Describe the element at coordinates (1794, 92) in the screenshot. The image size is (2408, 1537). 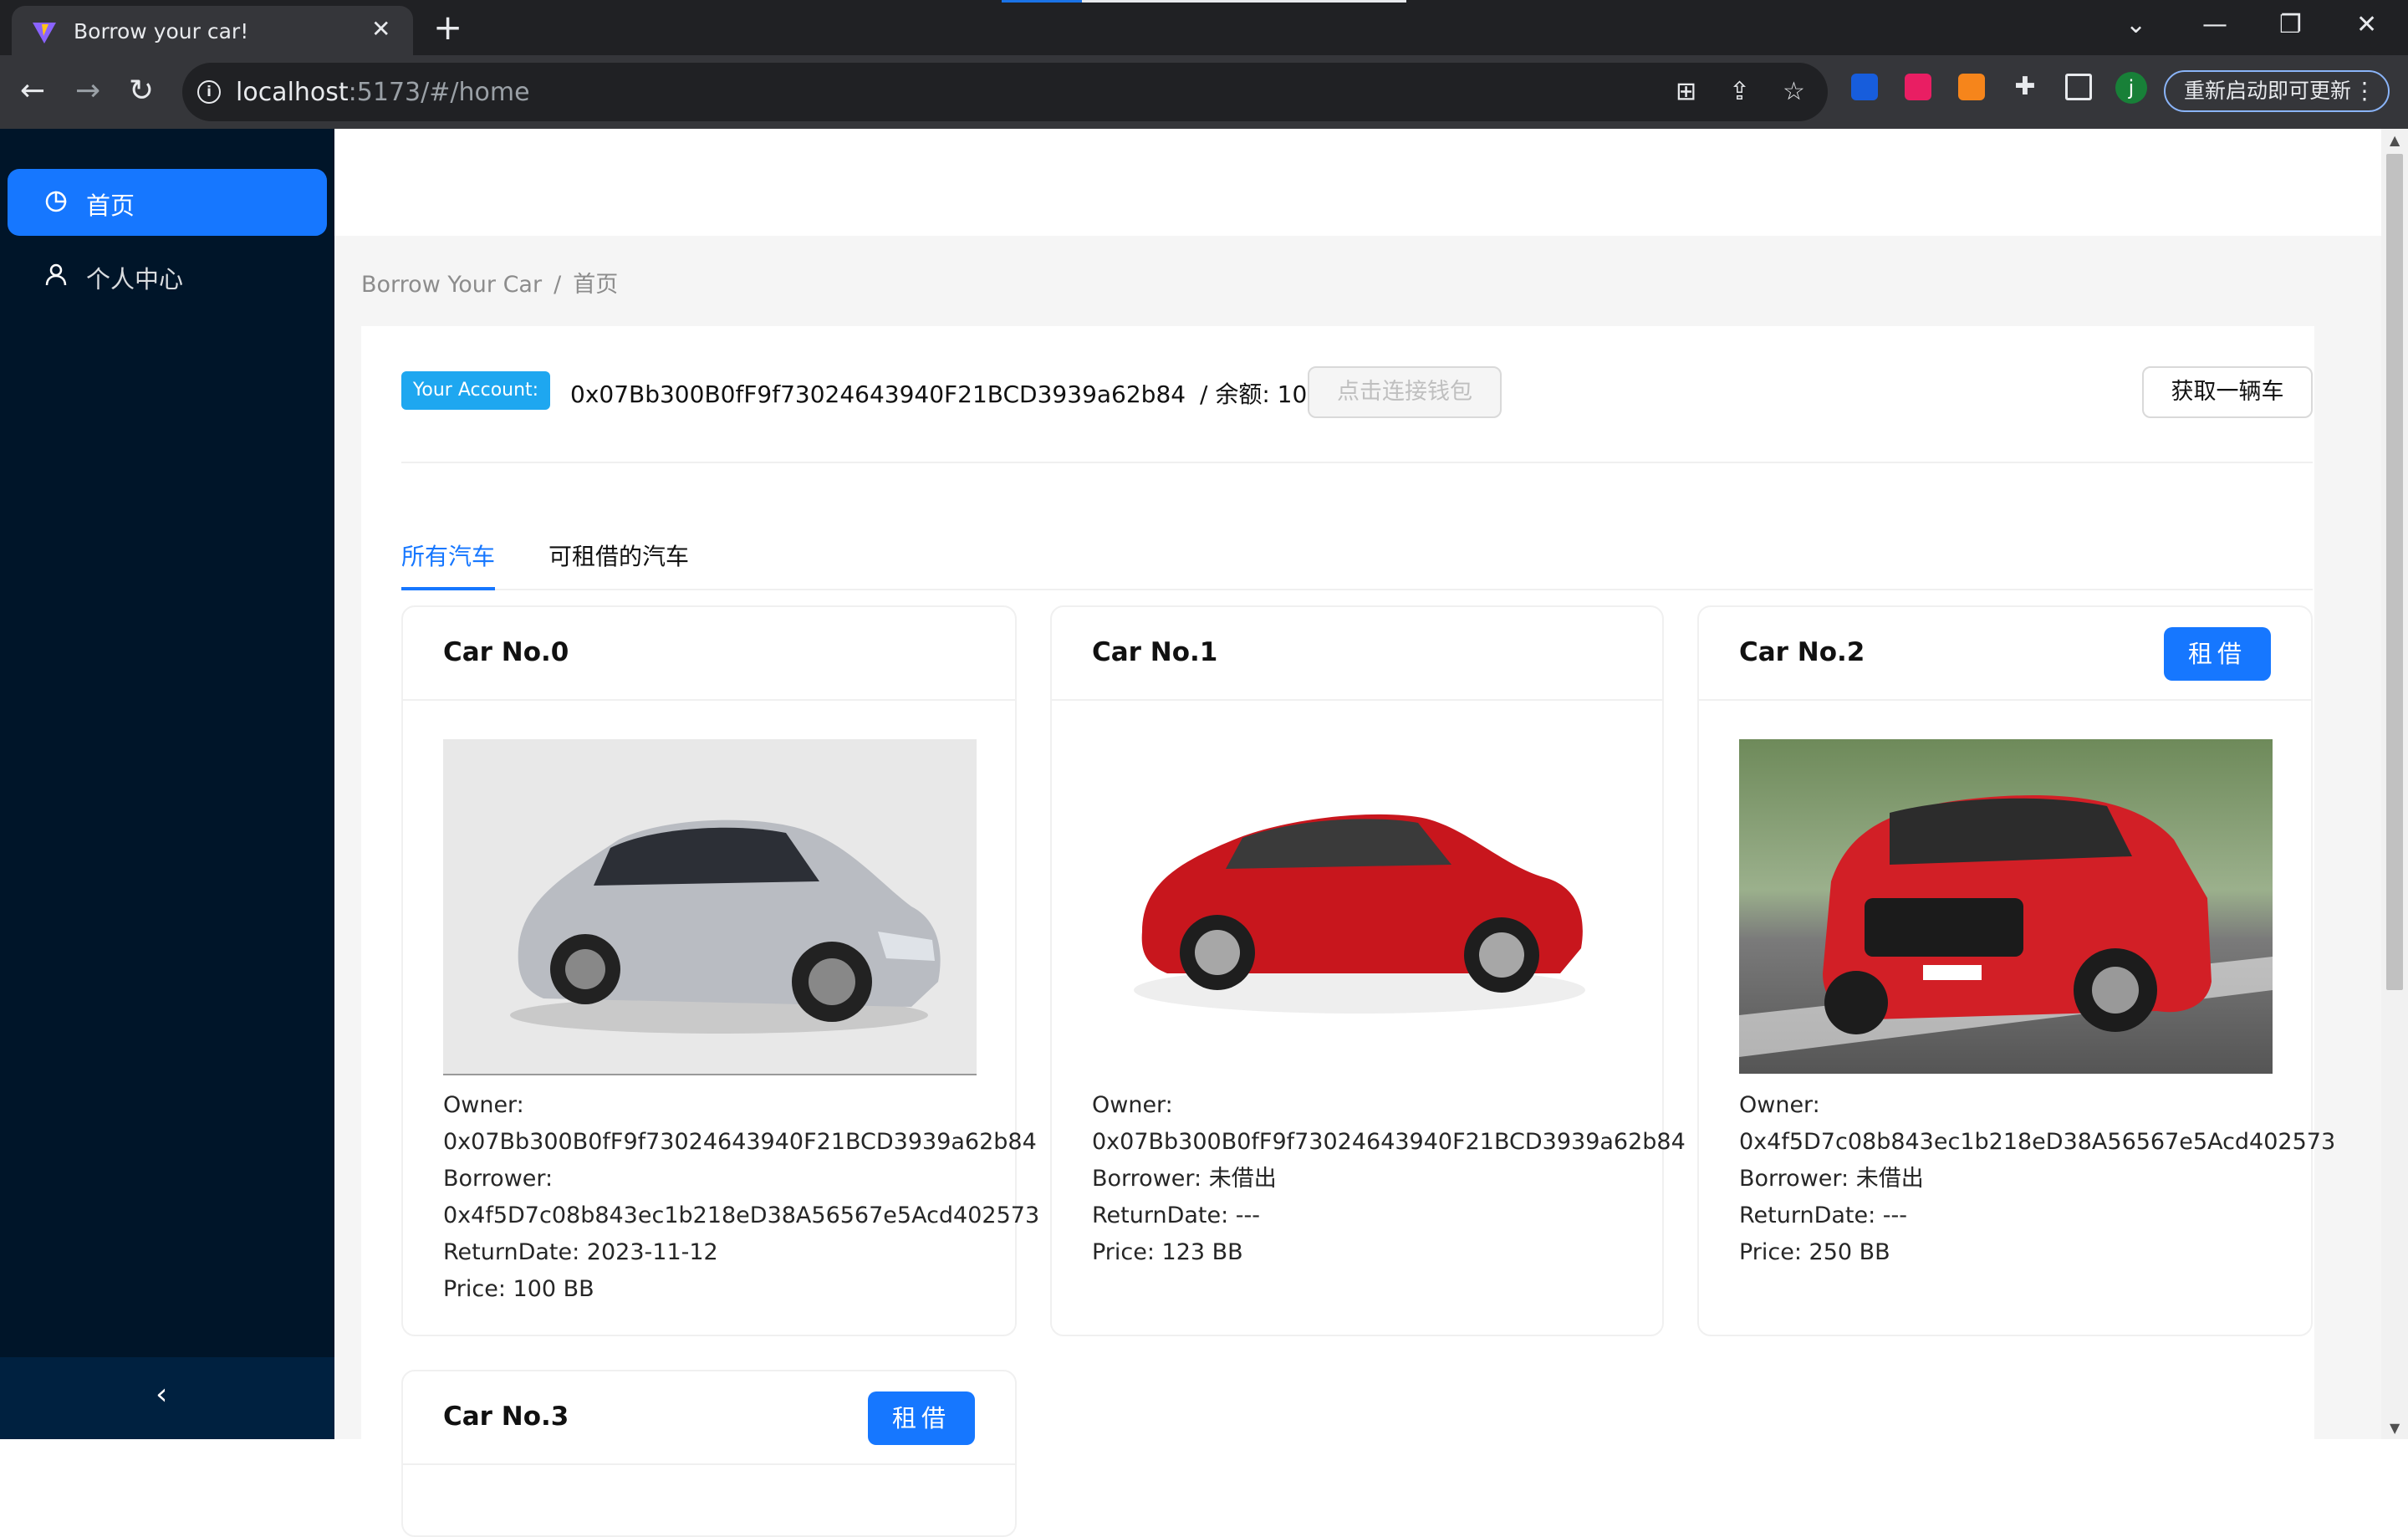
I see `bookmark-star-icon: ☆` at that location.